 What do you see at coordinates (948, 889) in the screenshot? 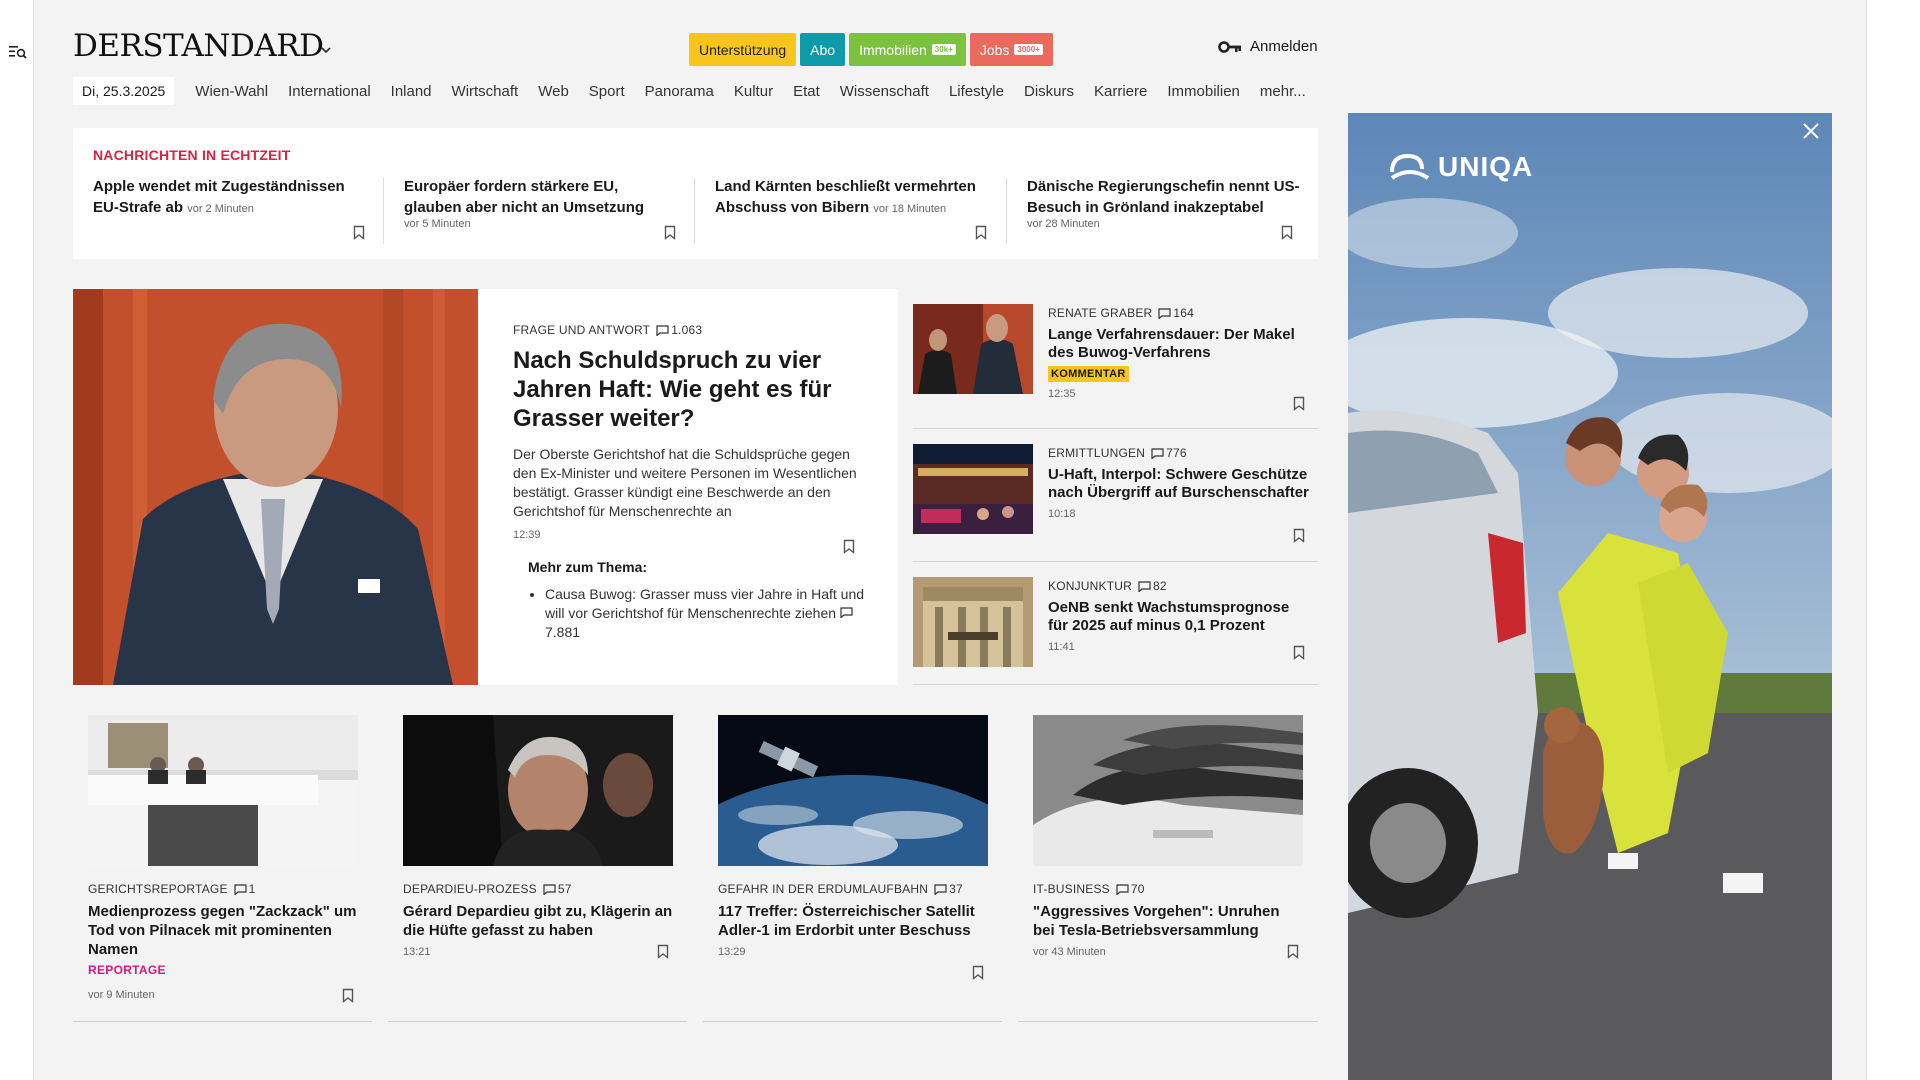
I see `comment-count: 37` at bounding box center [948, 889].